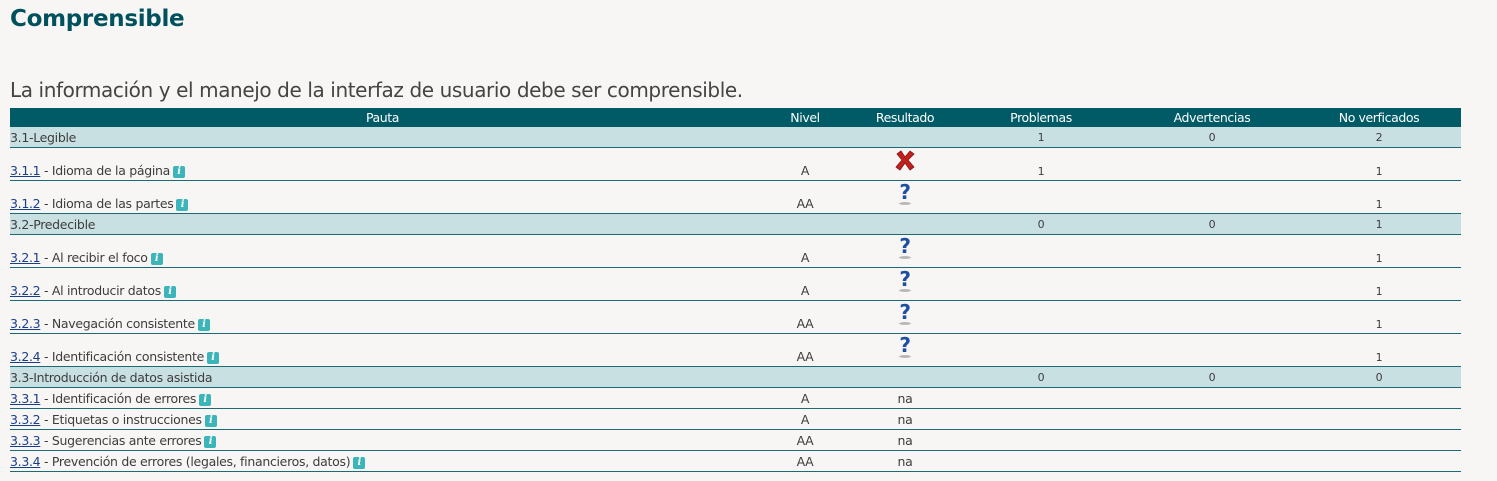 Image resolution: width=1497 pixels, height=481 pixels. Describe the element at coordinates (105, 170) in the screenshot. I see `criterion-name: - Idioma de la página` at that location.